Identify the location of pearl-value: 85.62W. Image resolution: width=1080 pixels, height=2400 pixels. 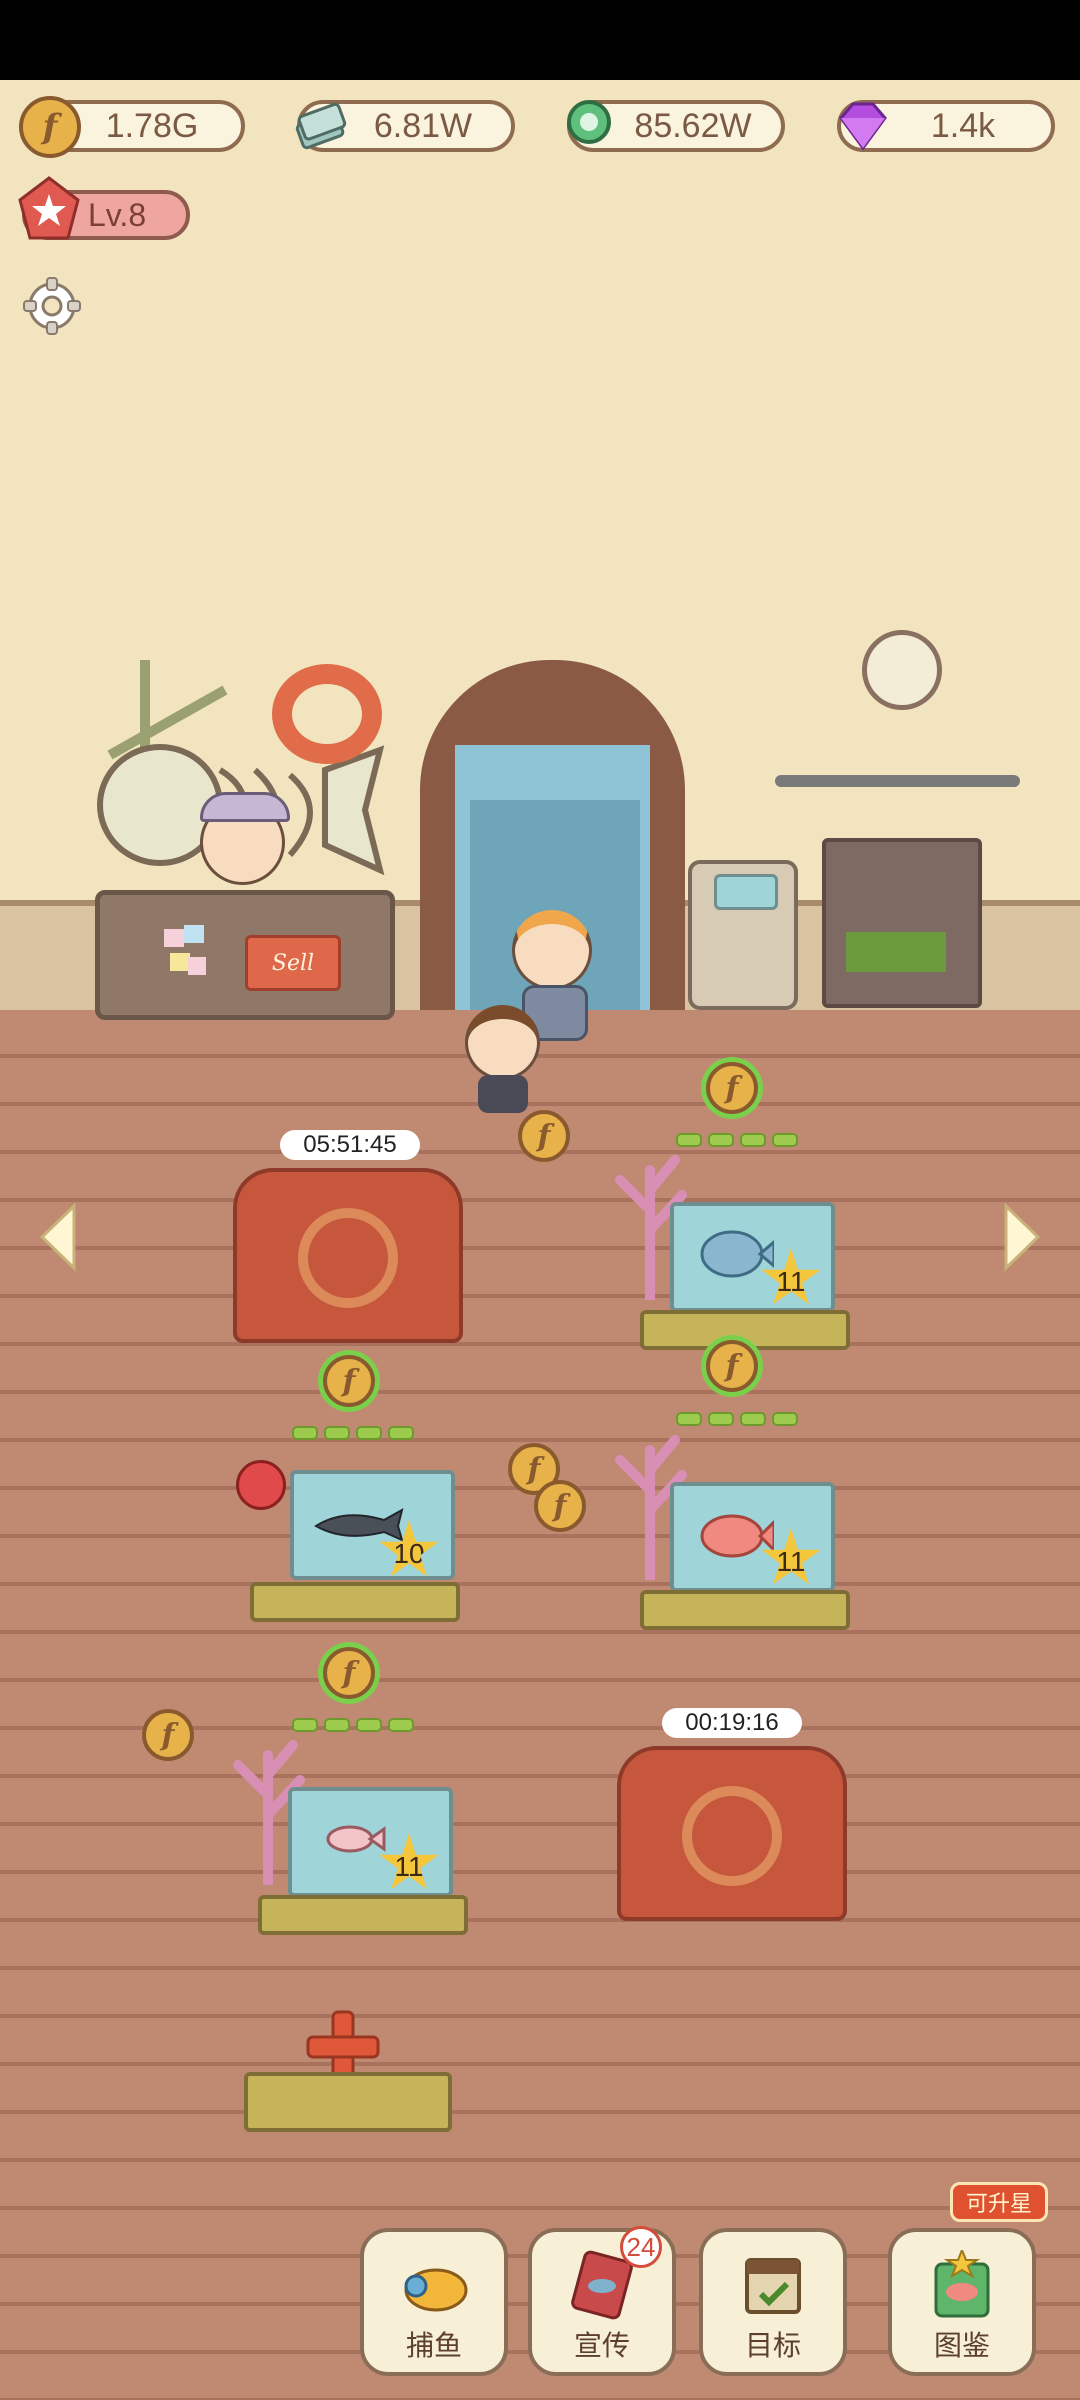
(693, 125).